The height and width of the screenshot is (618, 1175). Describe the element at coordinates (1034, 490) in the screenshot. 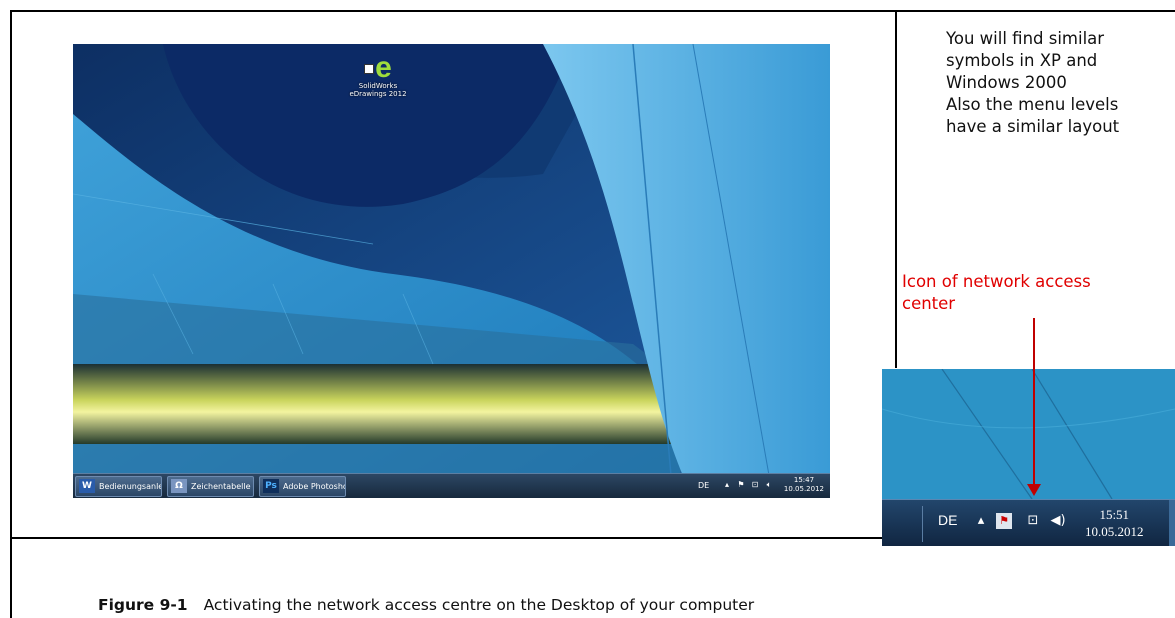

I see `callout-arrow-head` at that location.